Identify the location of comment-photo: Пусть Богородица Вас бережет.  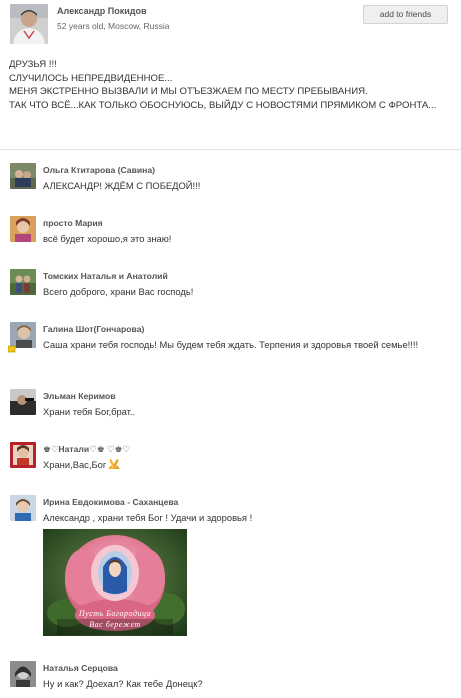
(115, 582).